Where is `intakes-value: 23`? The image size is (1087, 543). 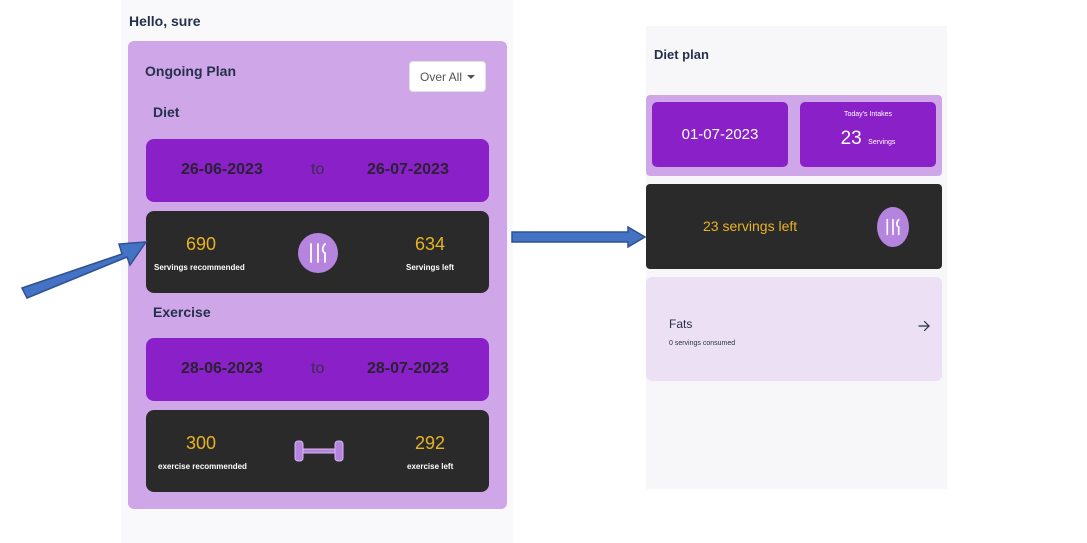 intakes-value: 23 is located at coordinates (851, 138).